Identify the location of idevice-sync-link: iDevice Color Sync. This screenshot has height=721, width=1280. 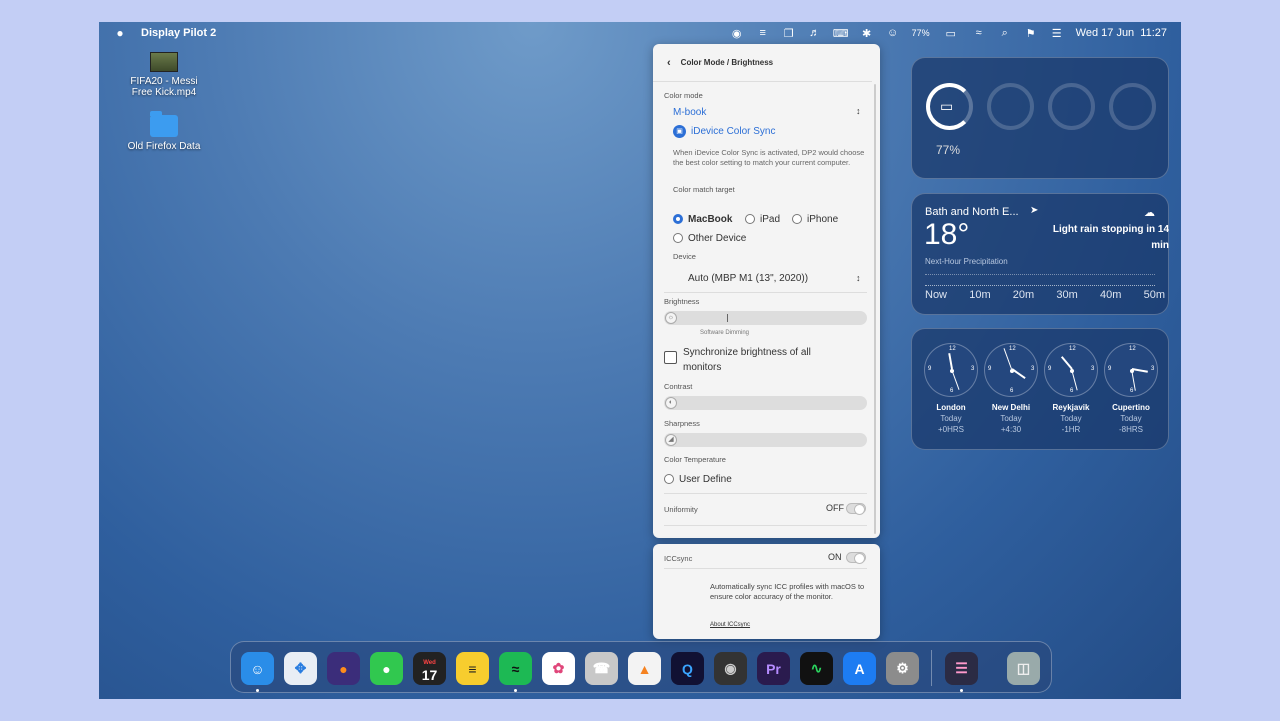
(733, 131).